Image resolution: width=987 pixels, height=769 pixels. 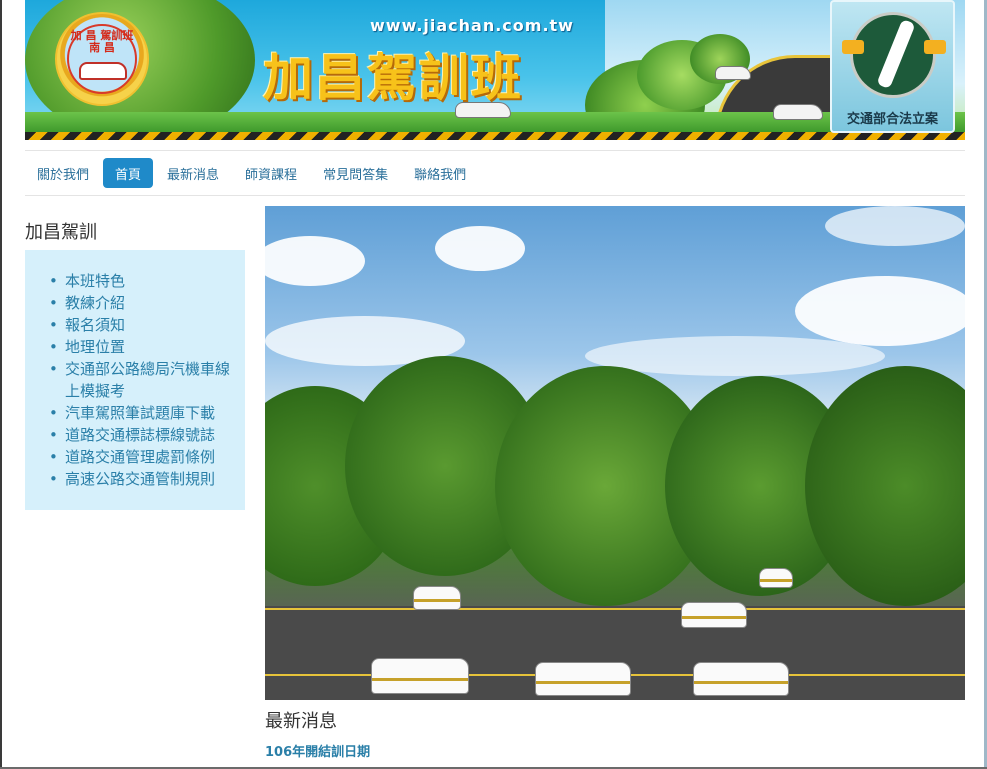 What do you see at coordinates (102, 59) in the screenshot?
I see `school-seal-logo: 加 昌 駕訓班 南 昌` at bounding box center [102, 59].